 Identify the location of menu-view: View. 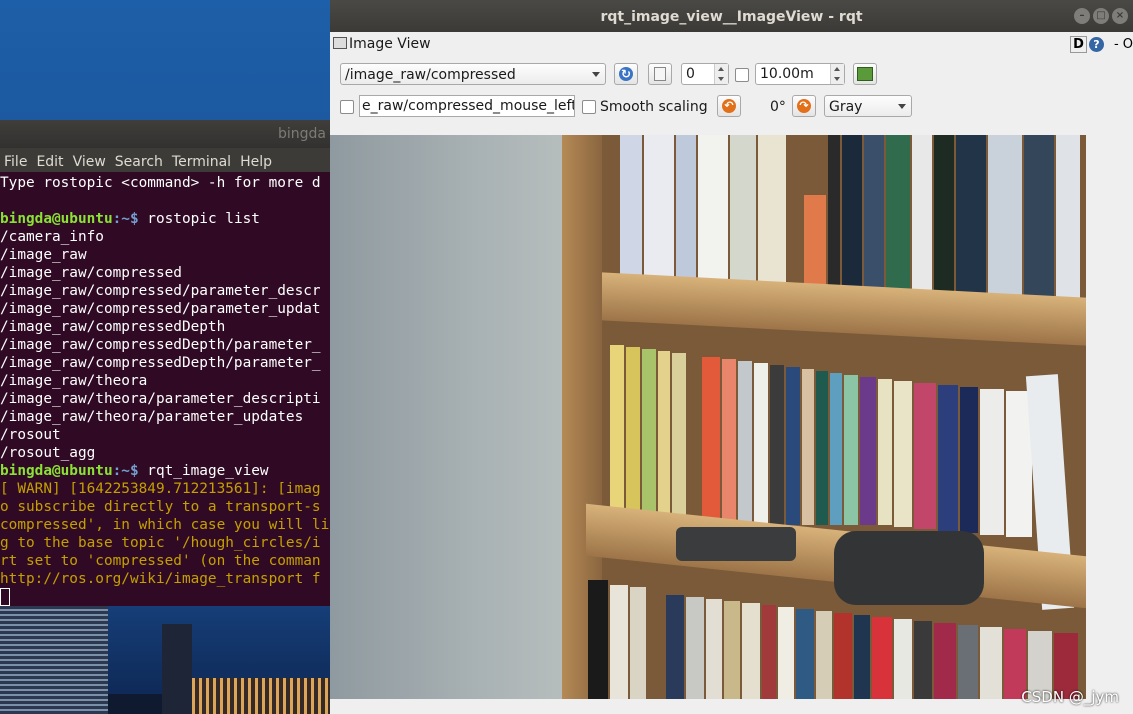
(89, 162).